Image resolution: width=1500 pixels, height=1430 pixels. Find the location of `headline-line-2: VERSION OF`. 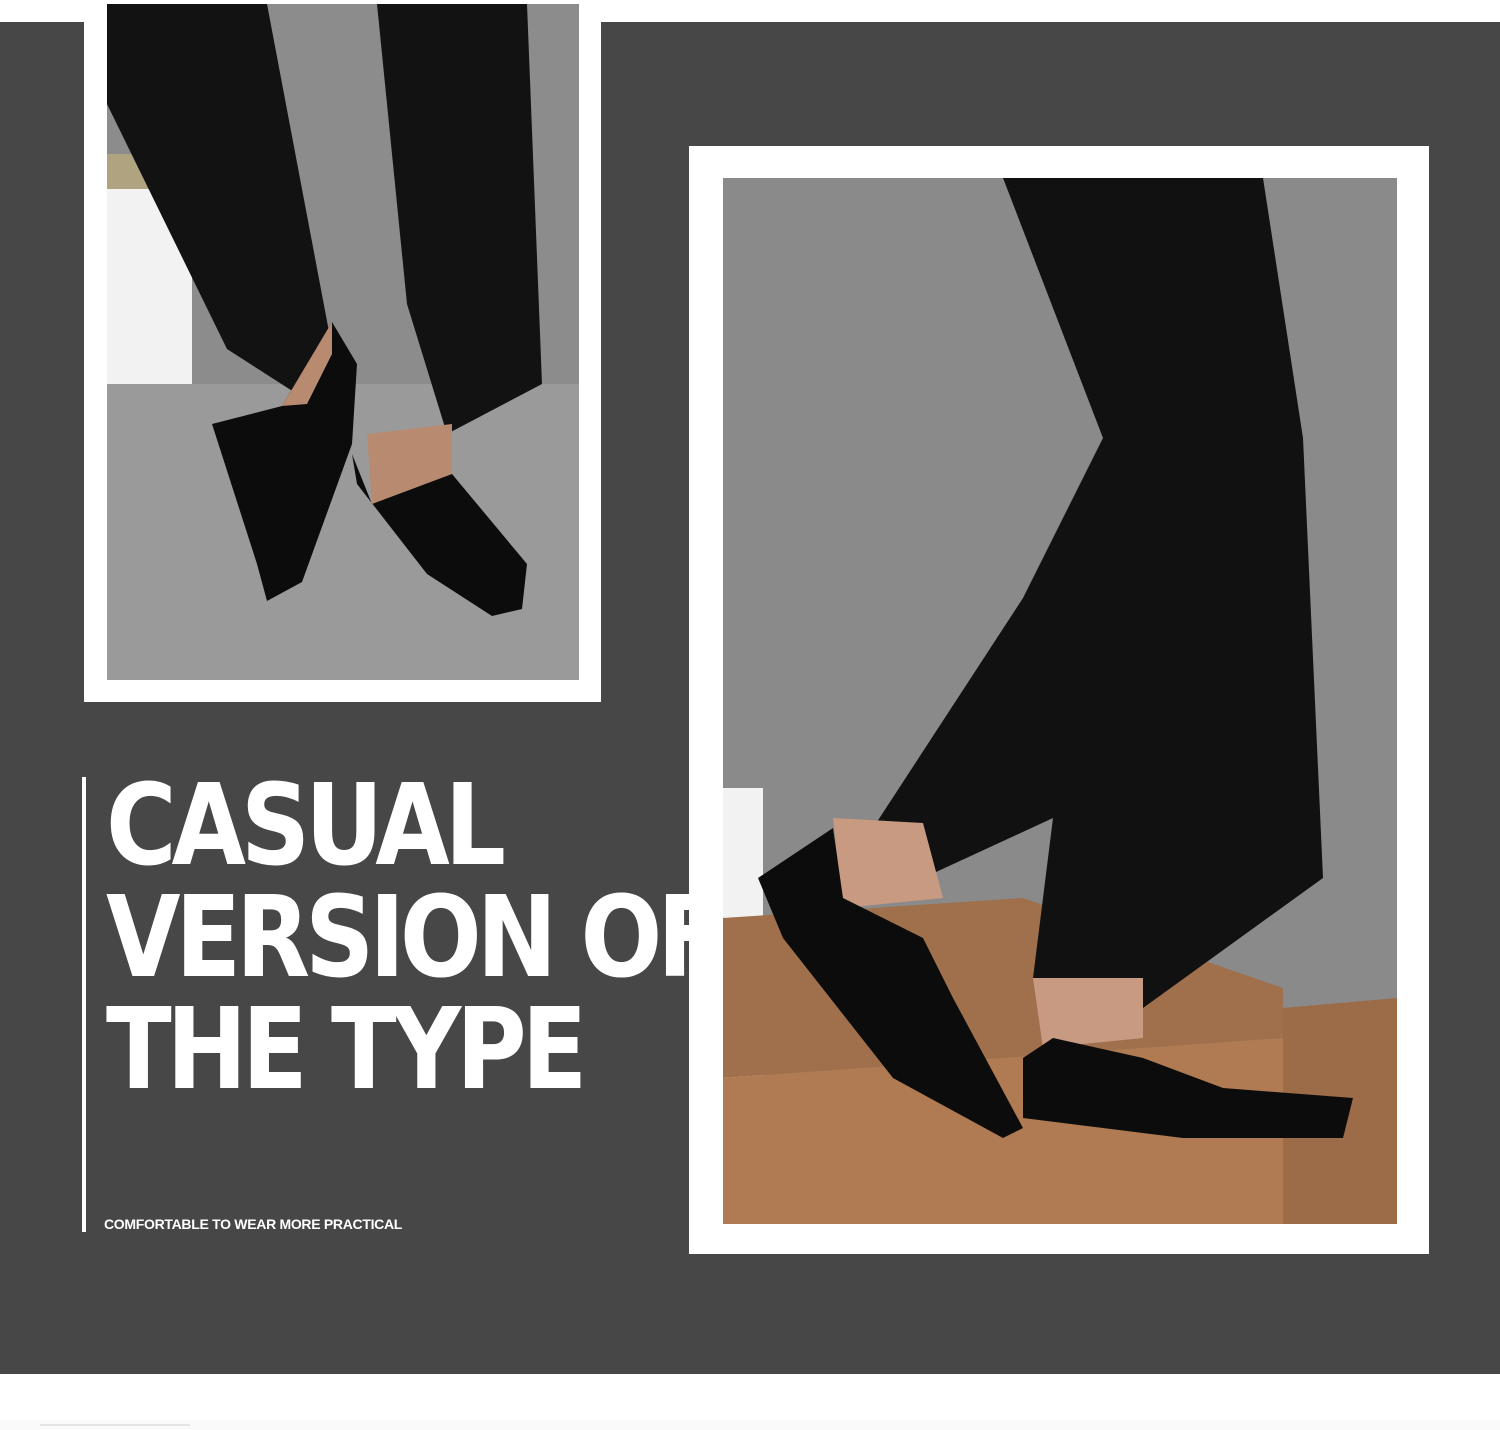

headline-line-2: VERSION OF is located at coordinates (414, 938).